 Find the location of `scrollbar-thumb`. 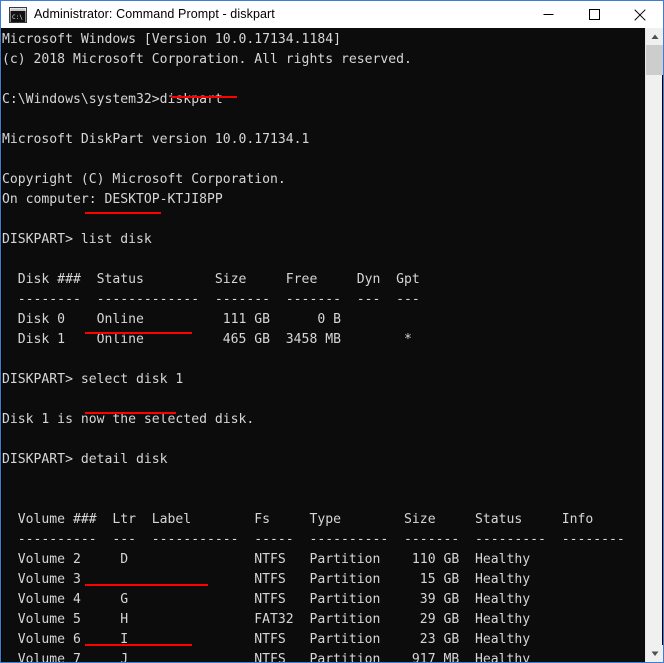

scrollbar-thumb is located at coordinates (654, 60).